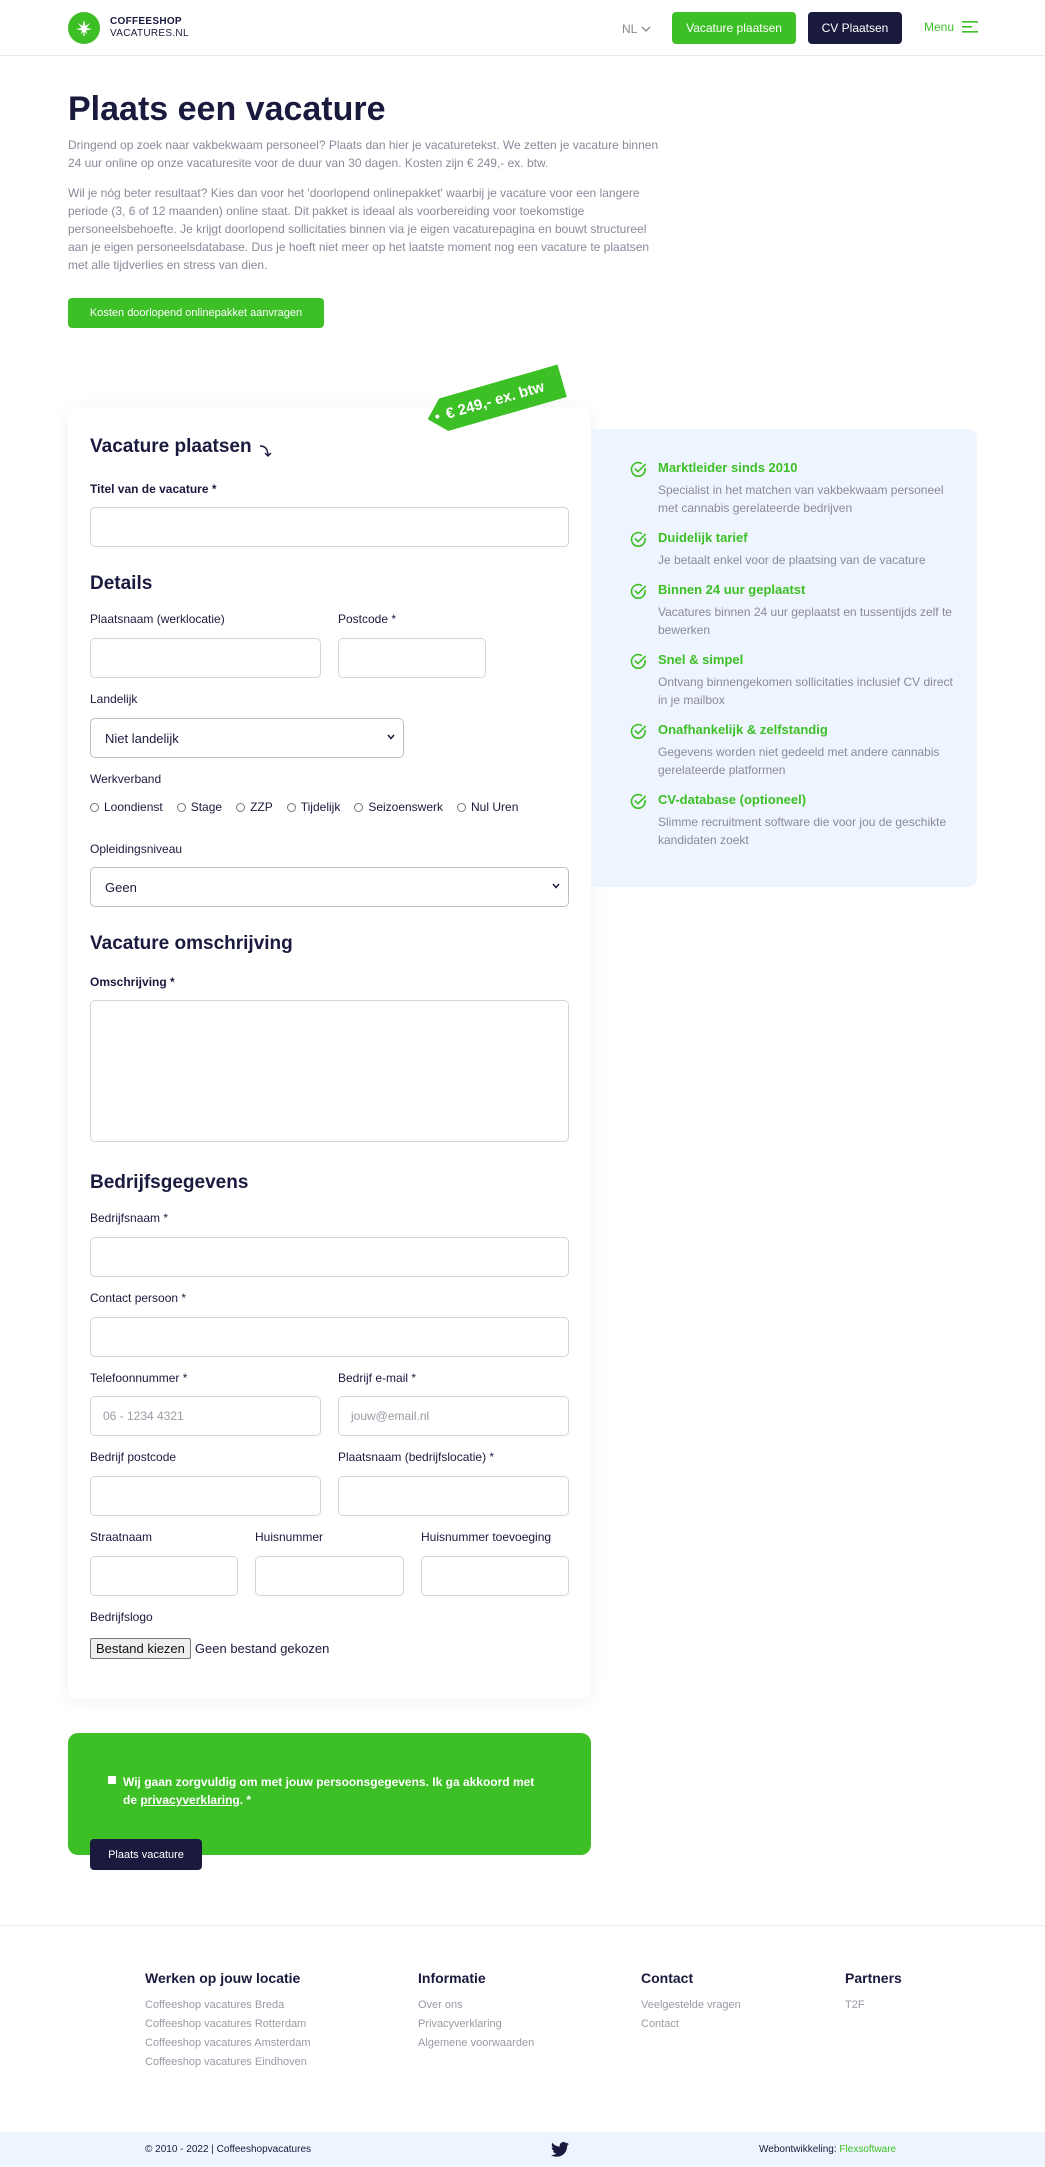  What do you see at coordinates (453, 1416) in the screenshot?
I see `email-input: jouw@email.nl` at bounding box center [453, 1416].